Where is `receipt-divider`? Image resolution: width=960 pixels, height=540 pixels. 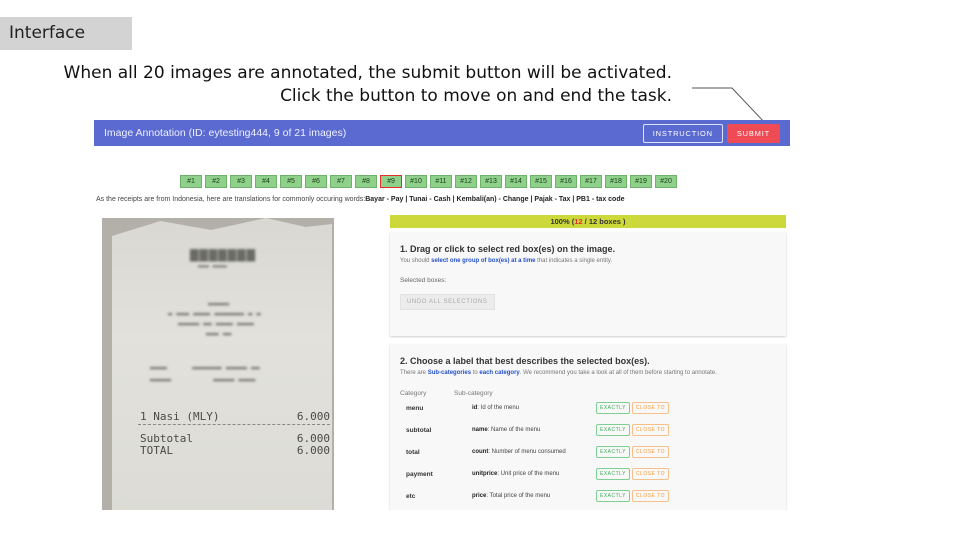
receipt-divider is located at coordinates (234, 424).